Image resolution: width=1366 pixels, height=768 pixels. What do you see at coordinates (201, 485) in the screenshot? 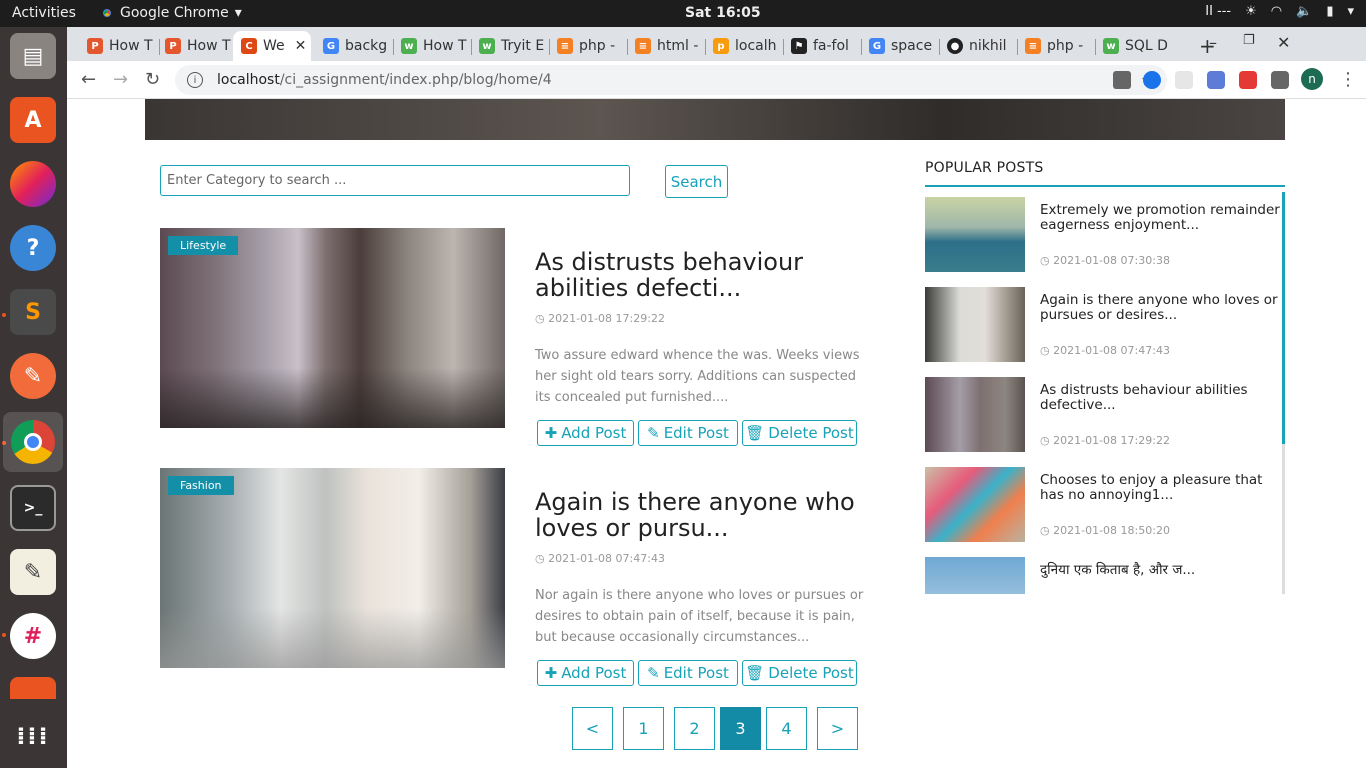
I see `category-badge: Fashion` at bounding box center [201, 485].